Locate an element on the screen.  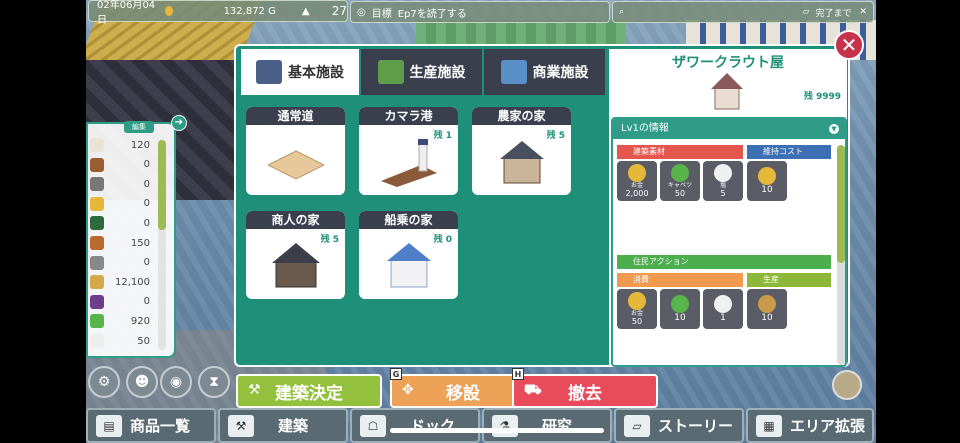
nav-item-build: ⚒ 建築 is located at coordinates (283, 425).